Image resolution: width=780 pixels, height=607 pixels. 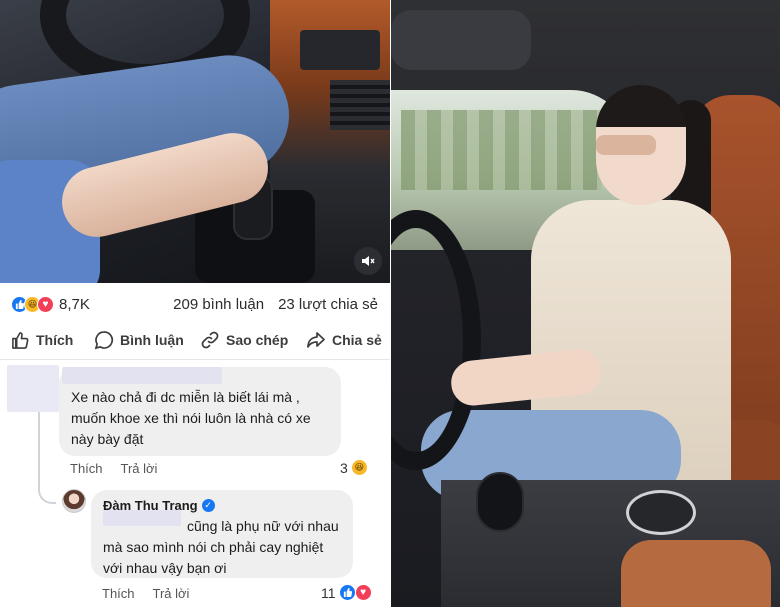 I want to click on like-reaction-icon, so click(x=347, y=592).